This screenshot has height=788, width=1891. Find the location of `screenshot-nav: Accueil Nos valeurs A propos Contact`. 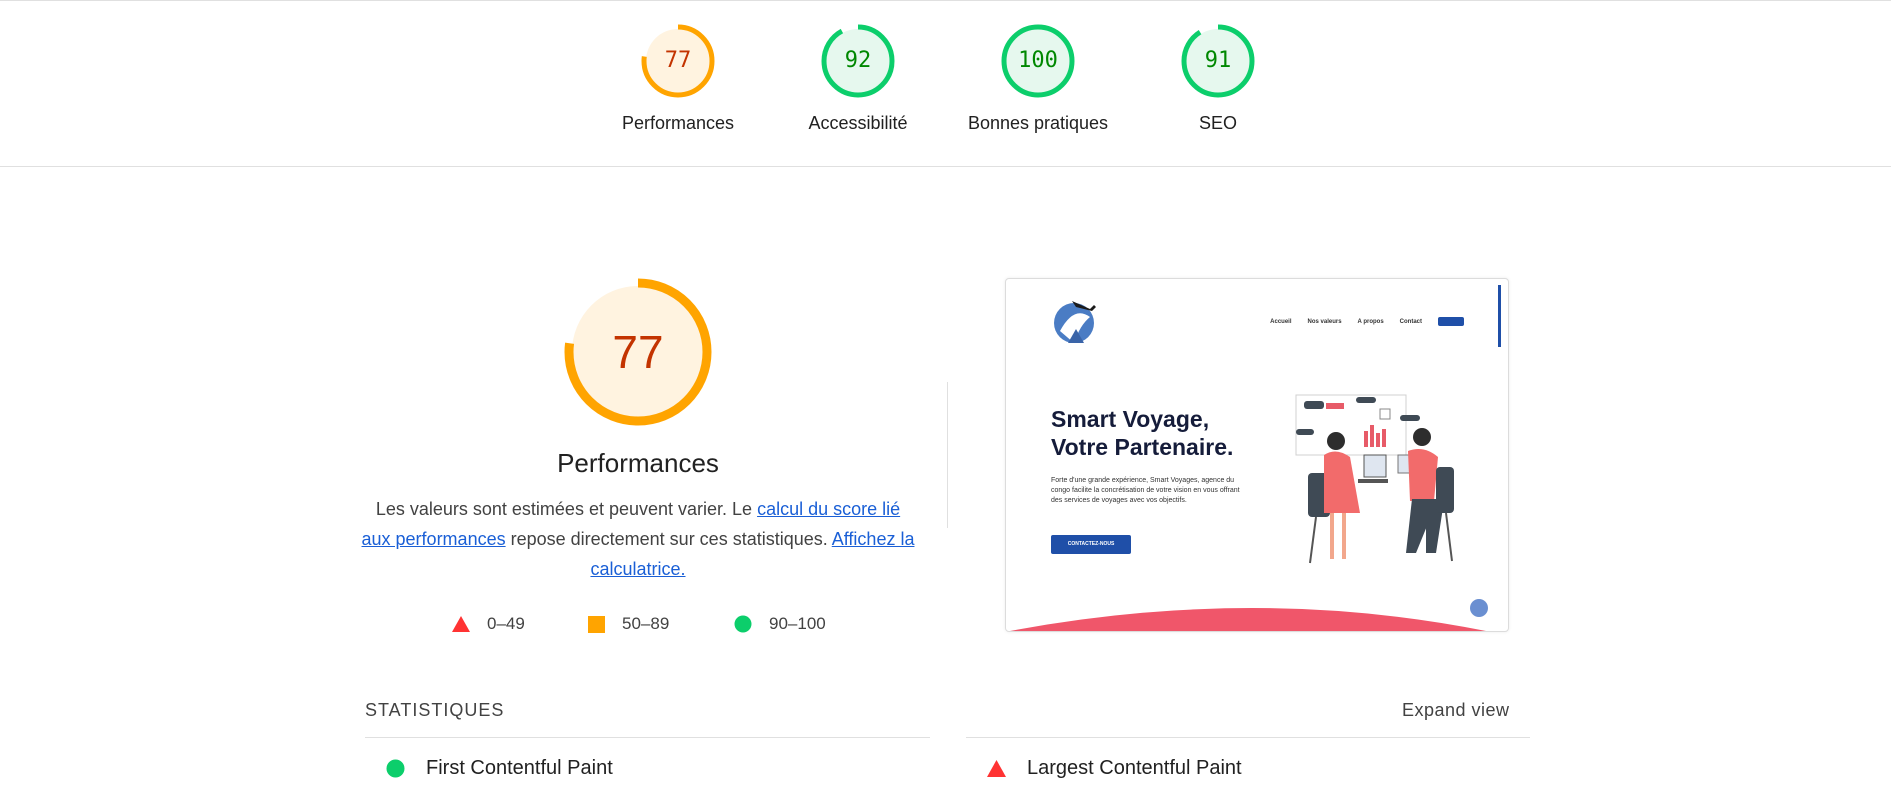

screenshot-nav: Accueil Nos valeurs A propos Contact is located at coordinates (1367, 321).